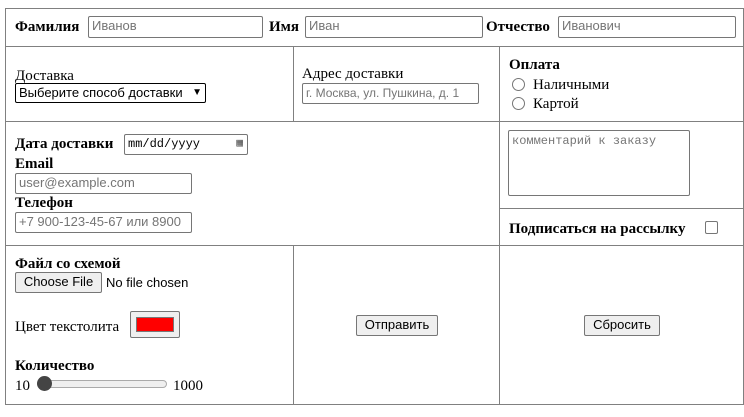  What do you see at coordinates (34, 164) in the screenshot?
I see `email-label: Email` at bounding box center [34, 164].